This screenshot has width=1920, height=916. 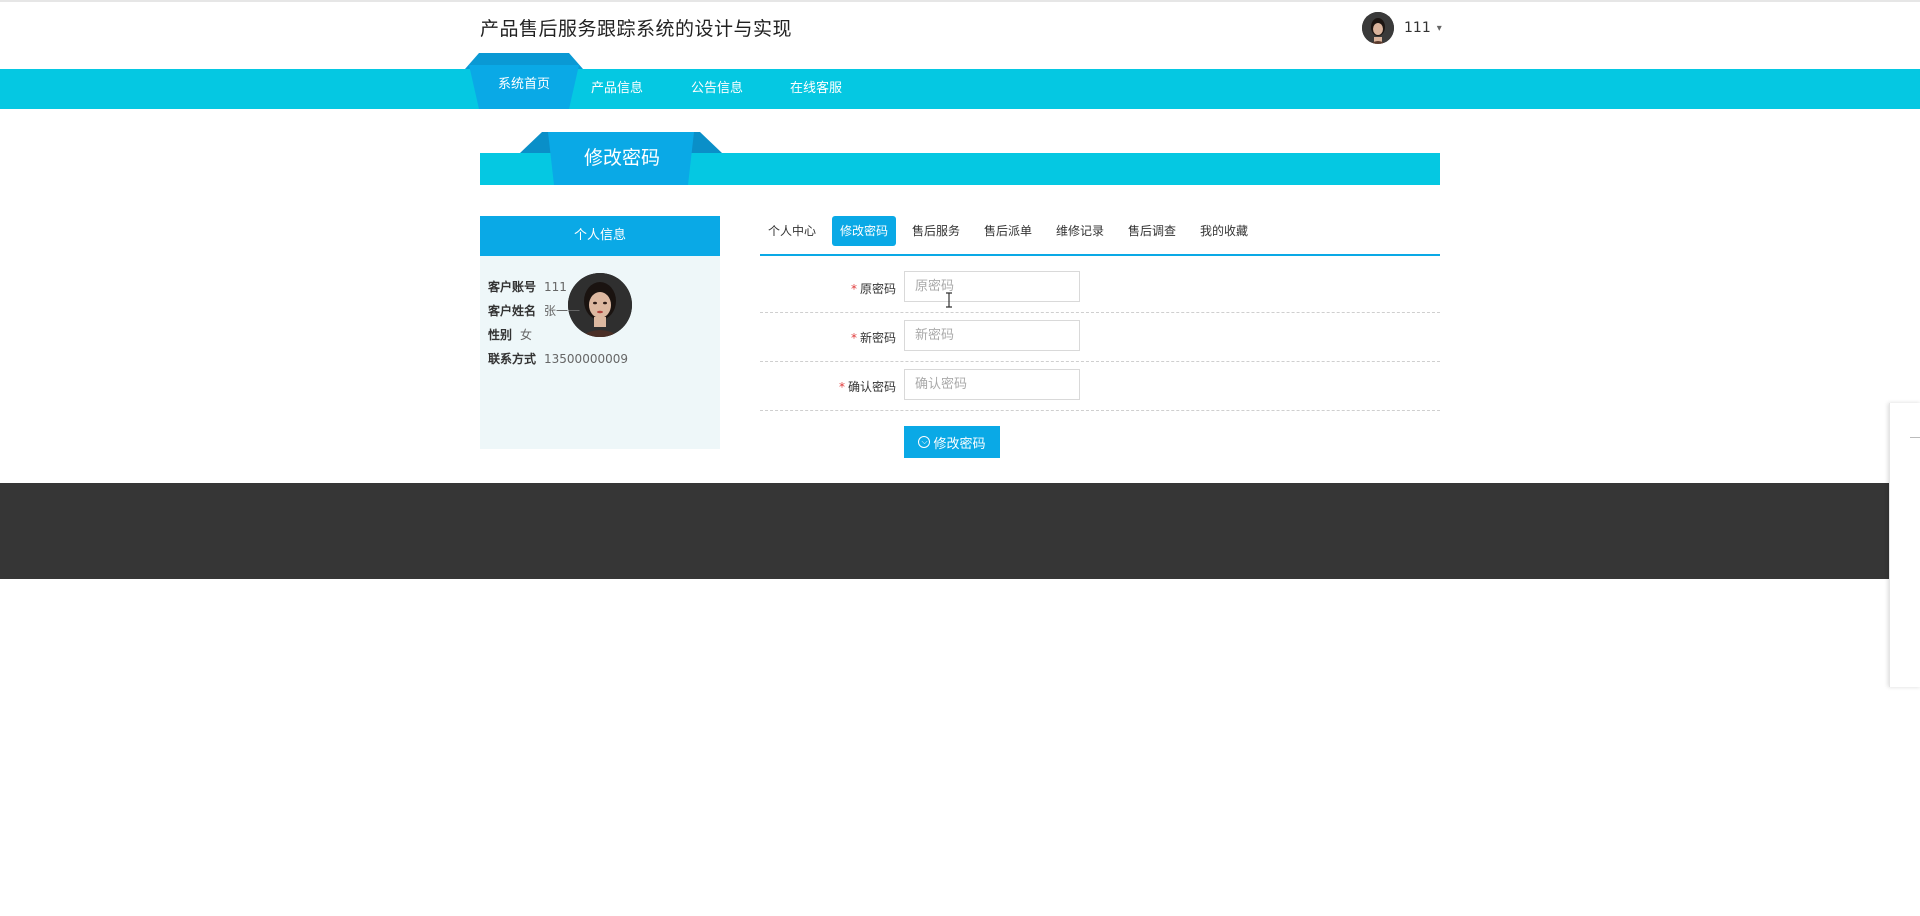 I want to click on form-row-old-password: * 原密码, so click(x=1100, y=288).